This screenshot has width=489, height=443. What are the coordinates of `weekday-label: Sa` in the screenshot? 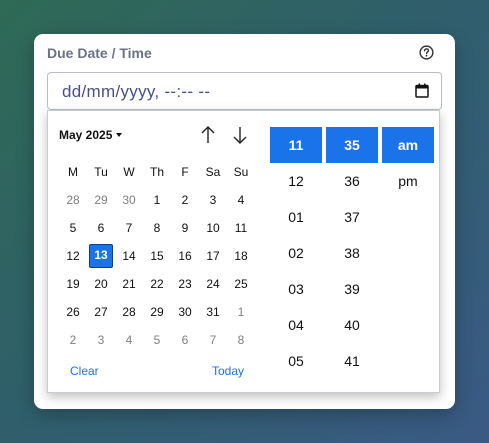 It's located at (213, 172).